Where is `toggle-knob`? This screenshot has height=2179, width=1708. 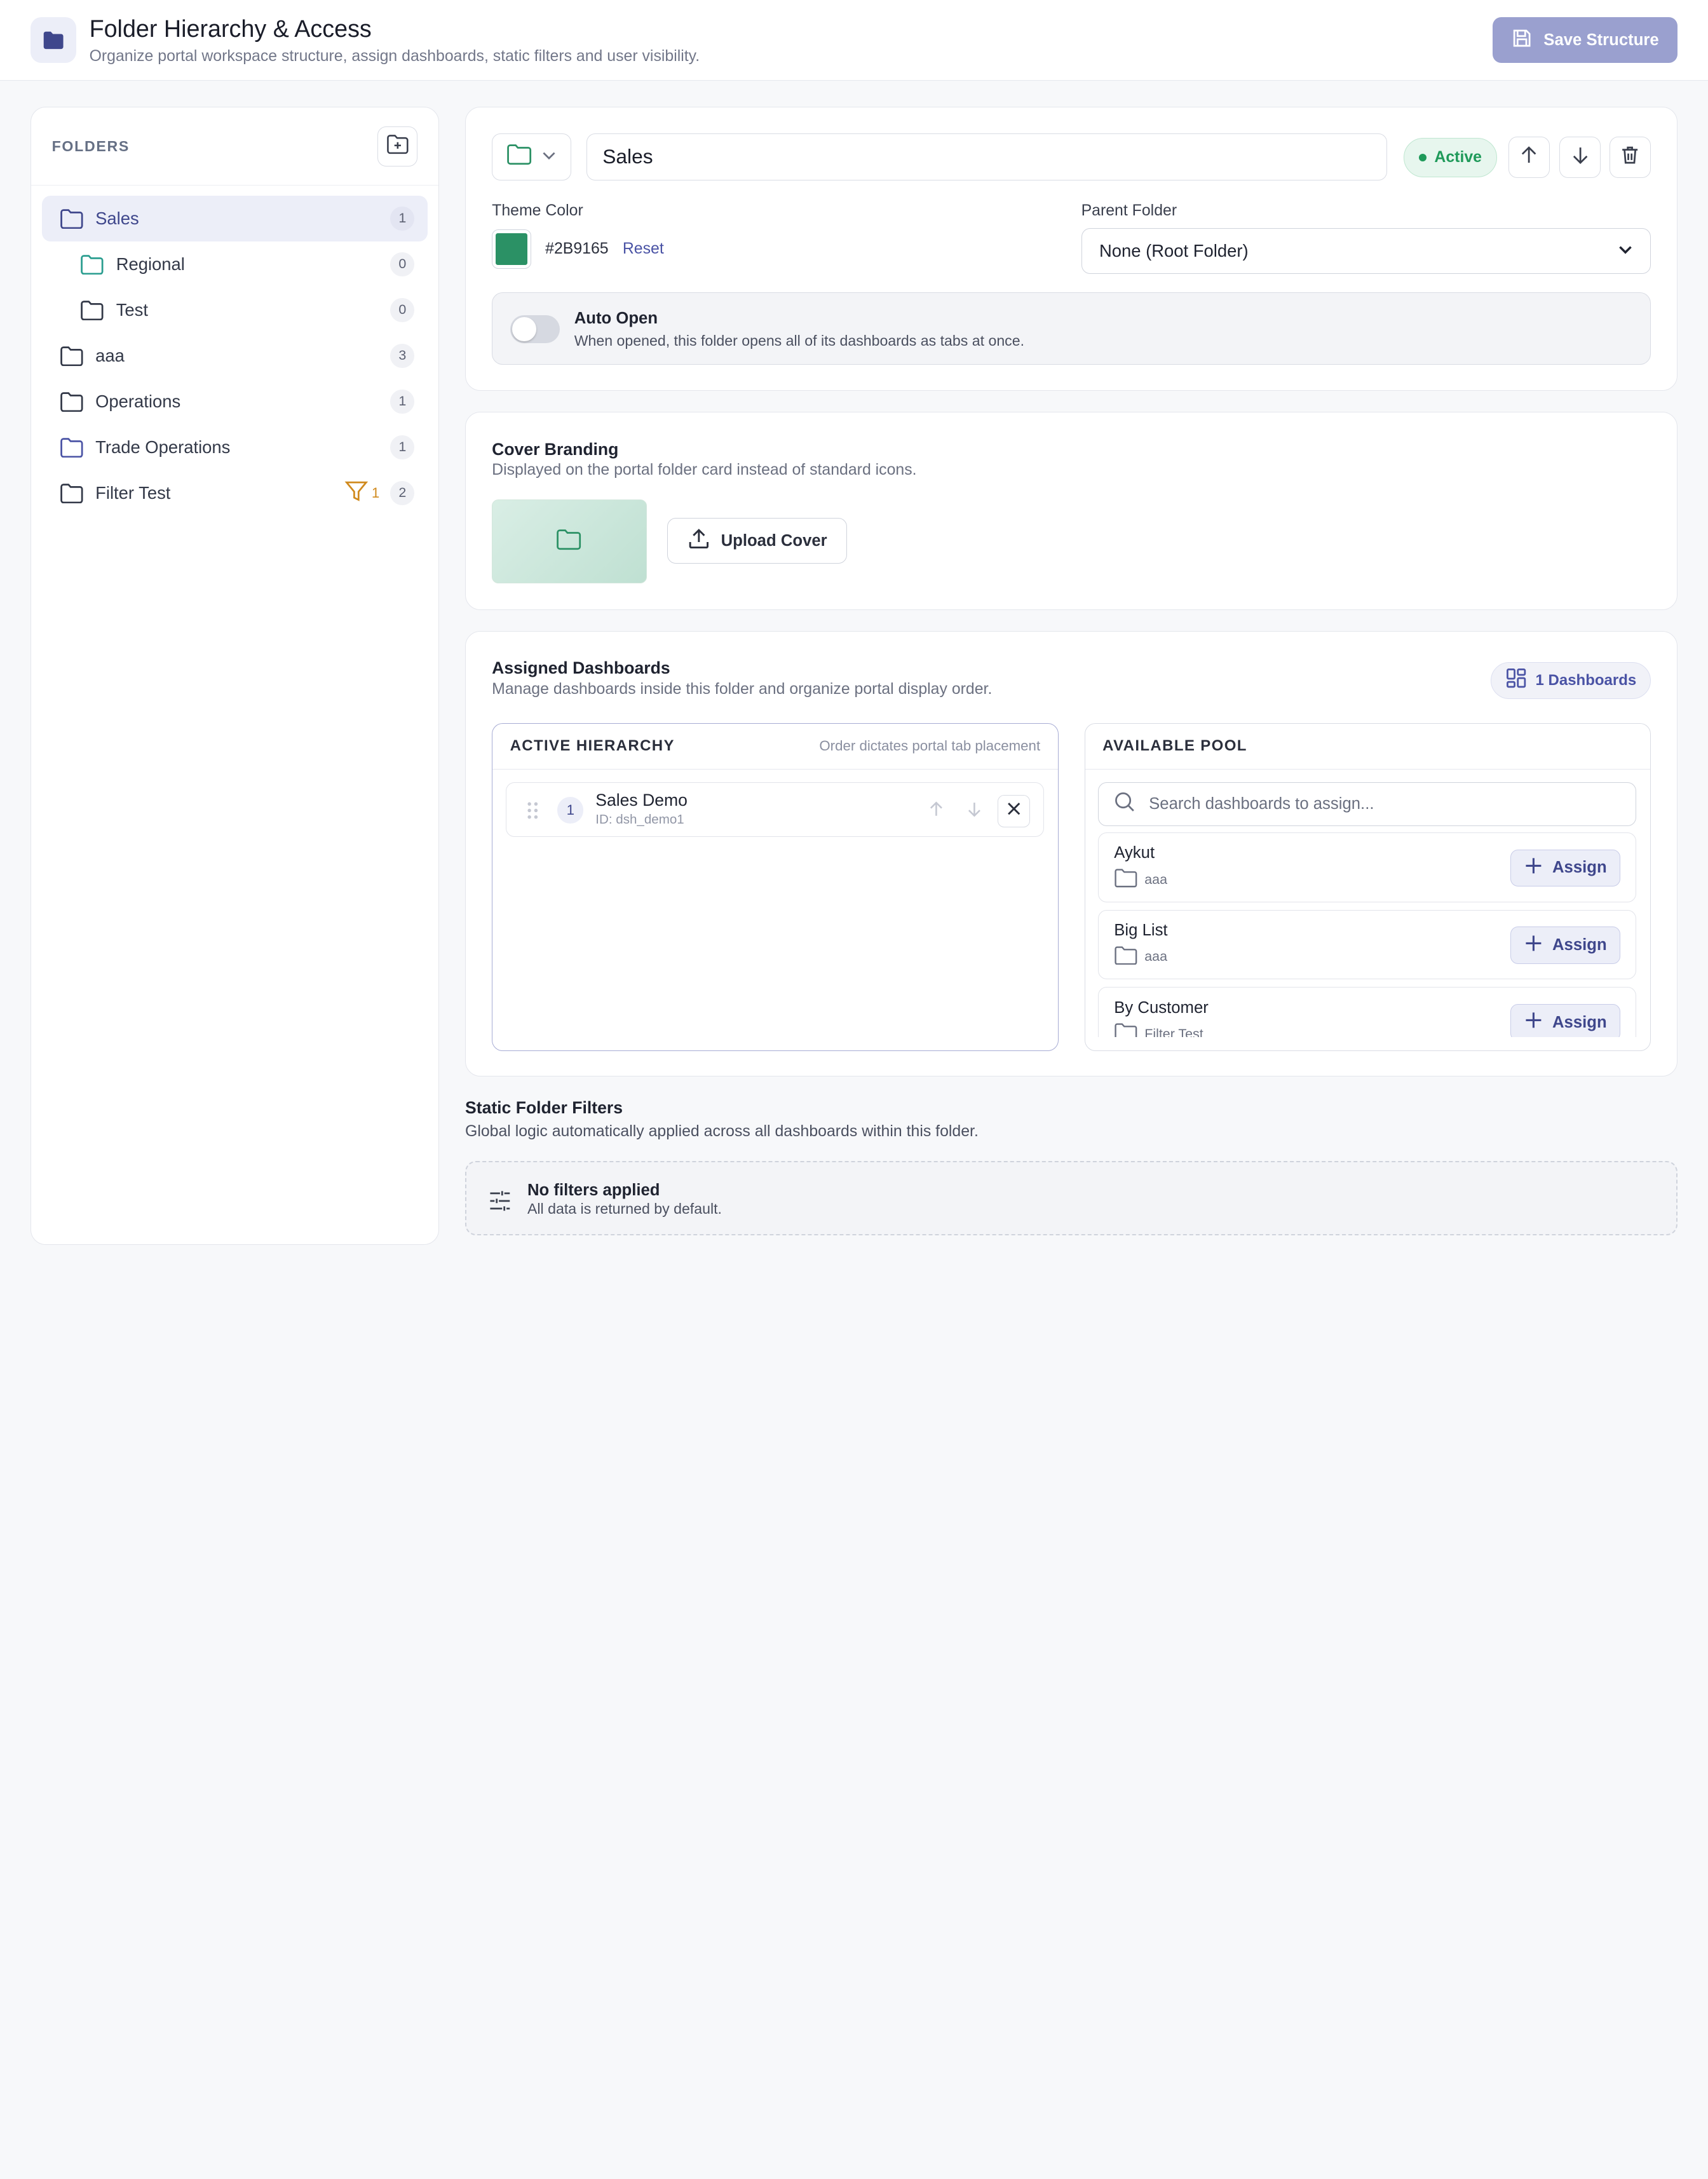 toggle-knob is located at coordinates (524, 329).